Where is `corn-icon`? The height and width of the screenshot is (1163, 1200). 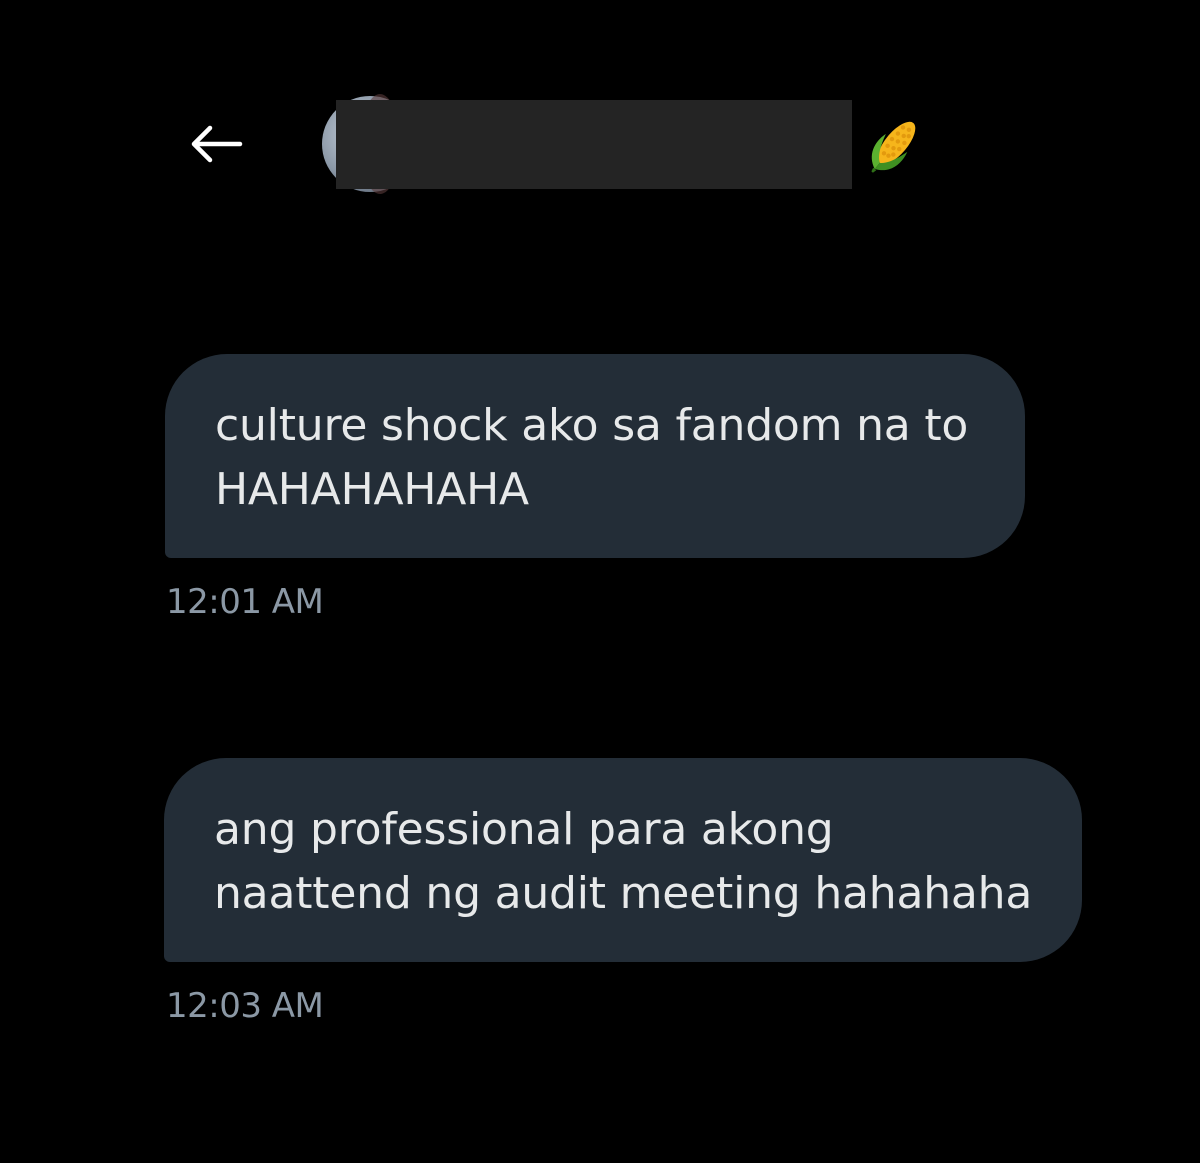 corn-icon is located at coordinates (893, 147).